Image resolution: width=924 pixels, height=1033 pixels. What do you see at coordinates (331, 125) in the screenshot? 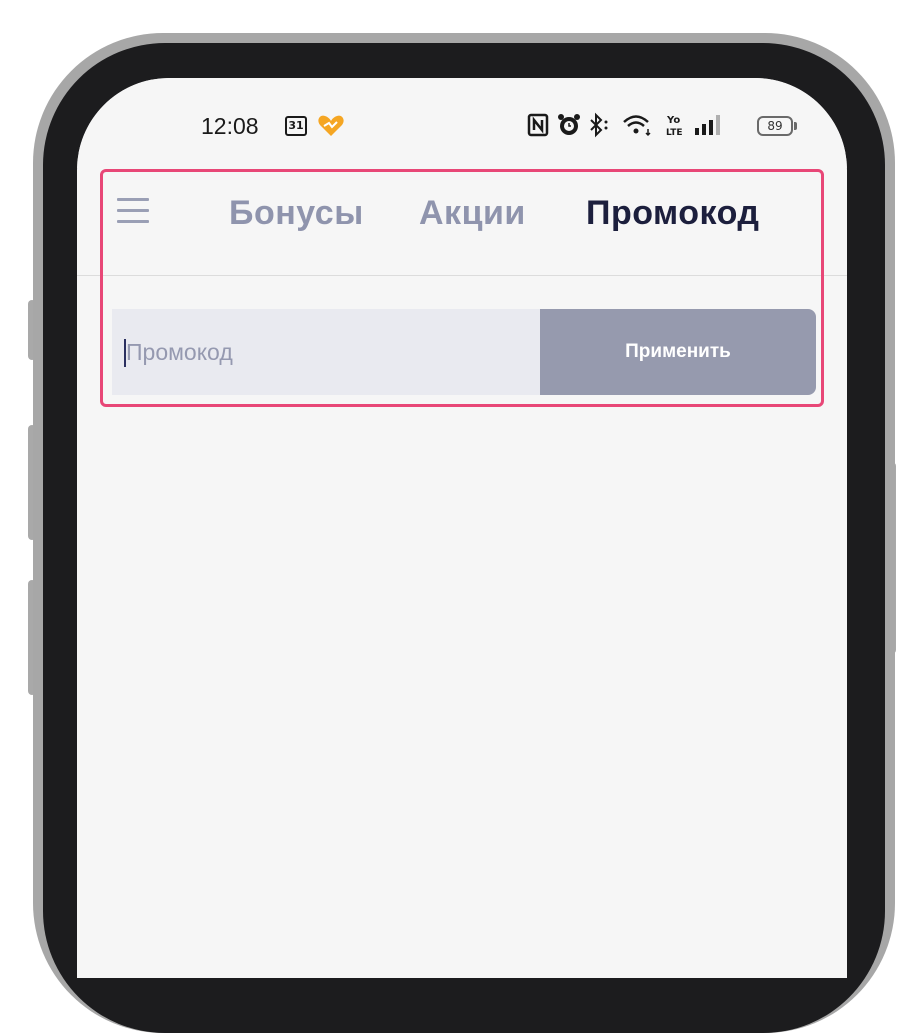
I see `heart-icon` at bounding box center [331, 125].